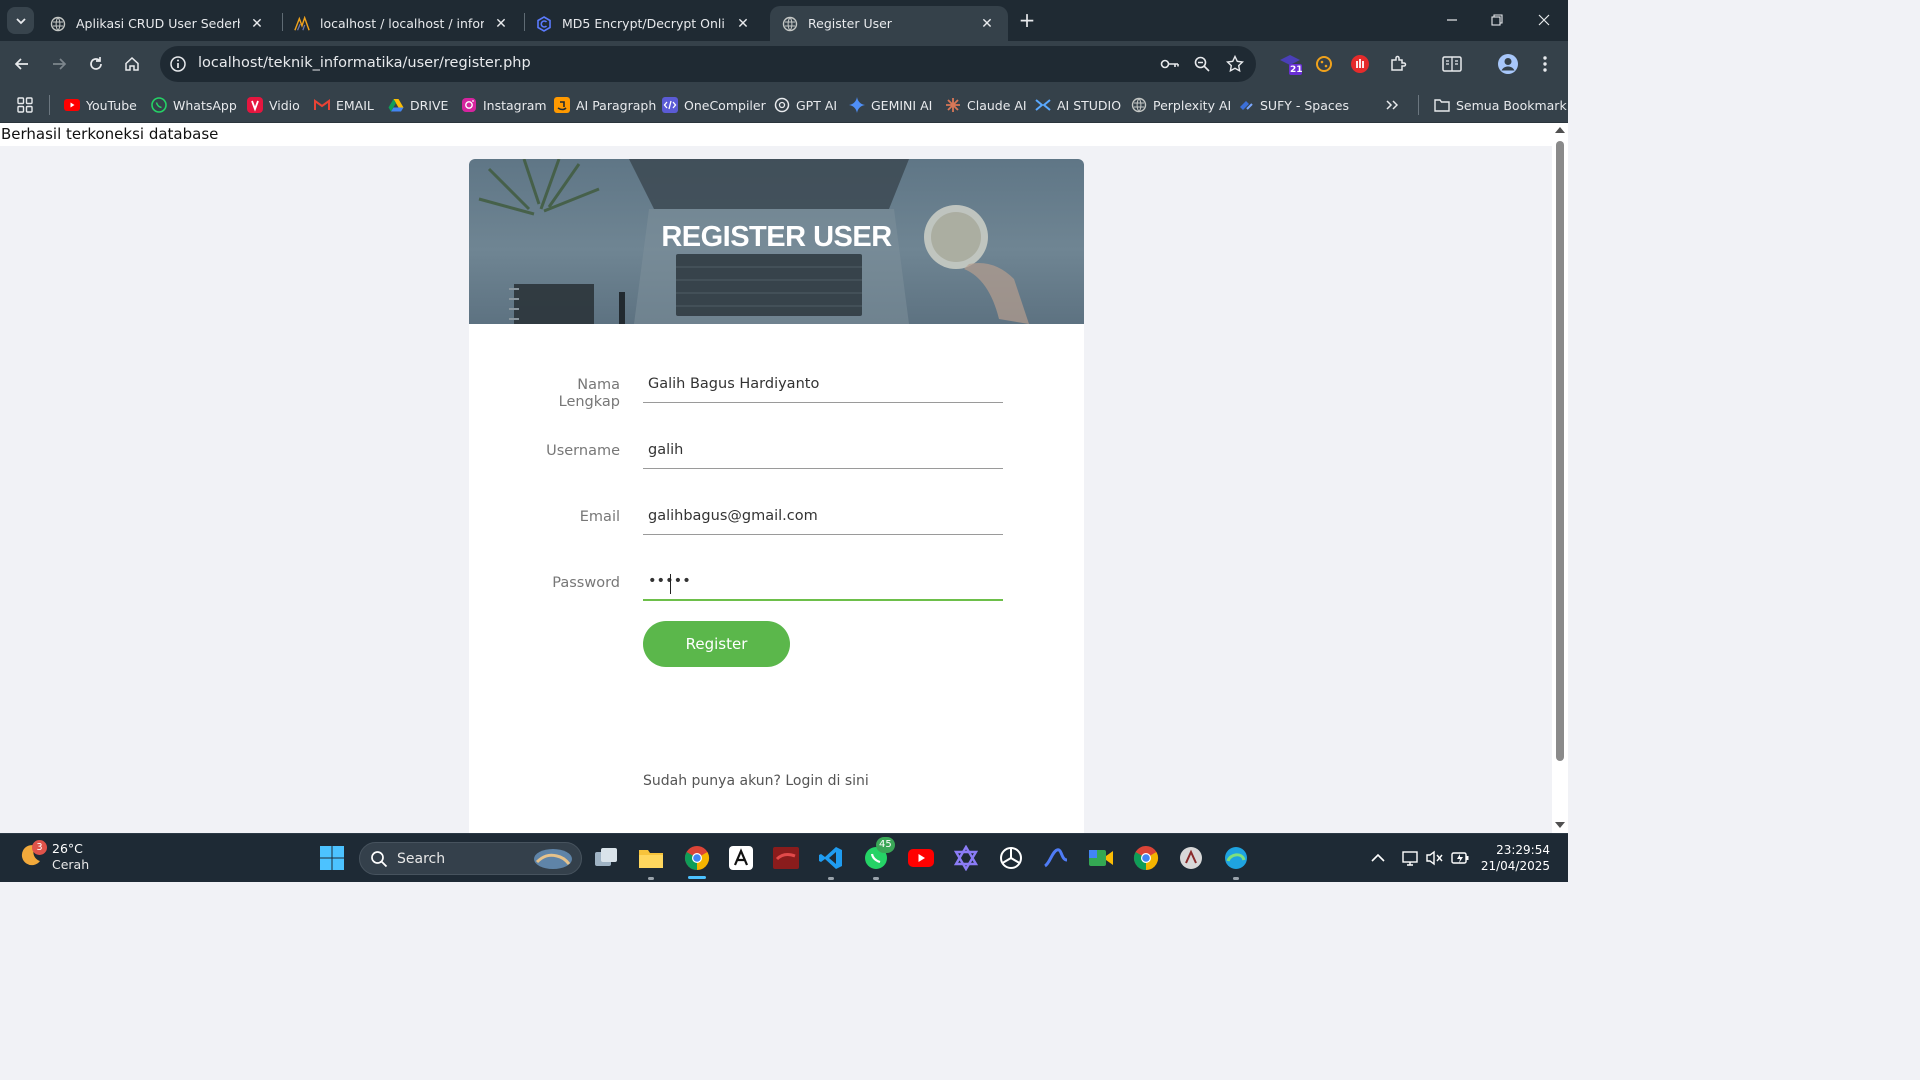  What do you see at coordinates (1508, 64) in the screenshot?
I see `profile-avatar-icon` at bounding box center [1508, 64].